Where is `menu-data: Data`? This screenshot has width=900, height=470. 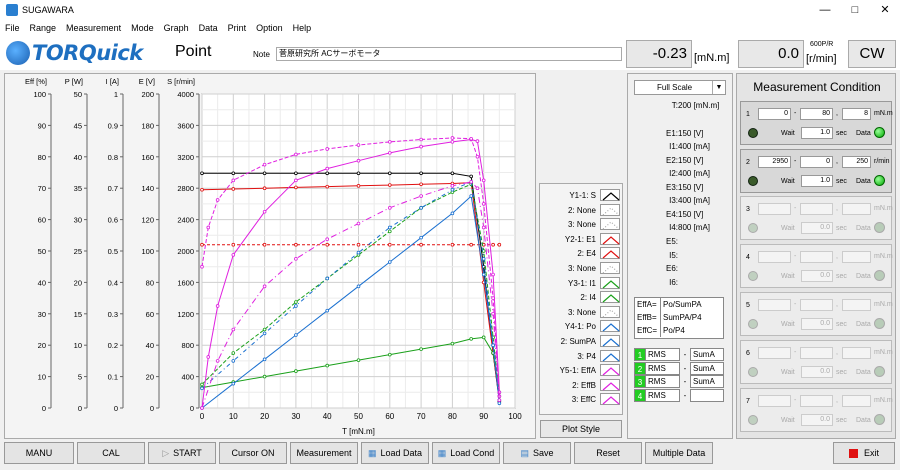
menu-data: Data is located at coordinates (208, 28).